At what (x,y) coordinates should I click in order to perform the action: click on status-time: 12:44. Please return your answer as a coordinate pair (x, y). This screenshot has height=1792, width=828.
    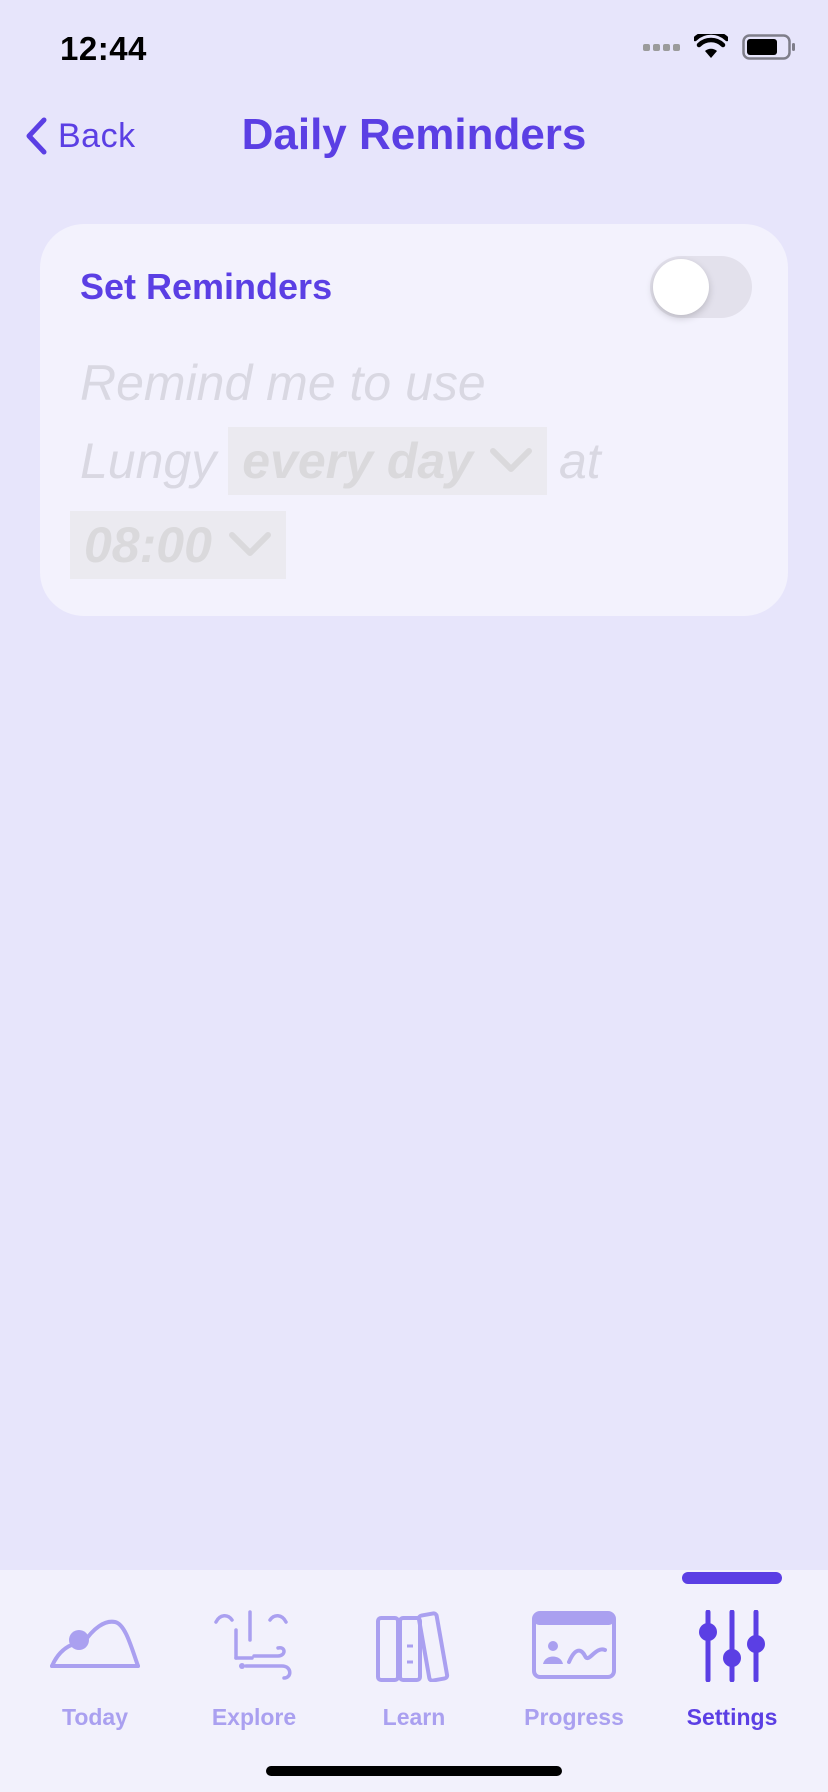
    Looking at the image, I should click on (103, 48).